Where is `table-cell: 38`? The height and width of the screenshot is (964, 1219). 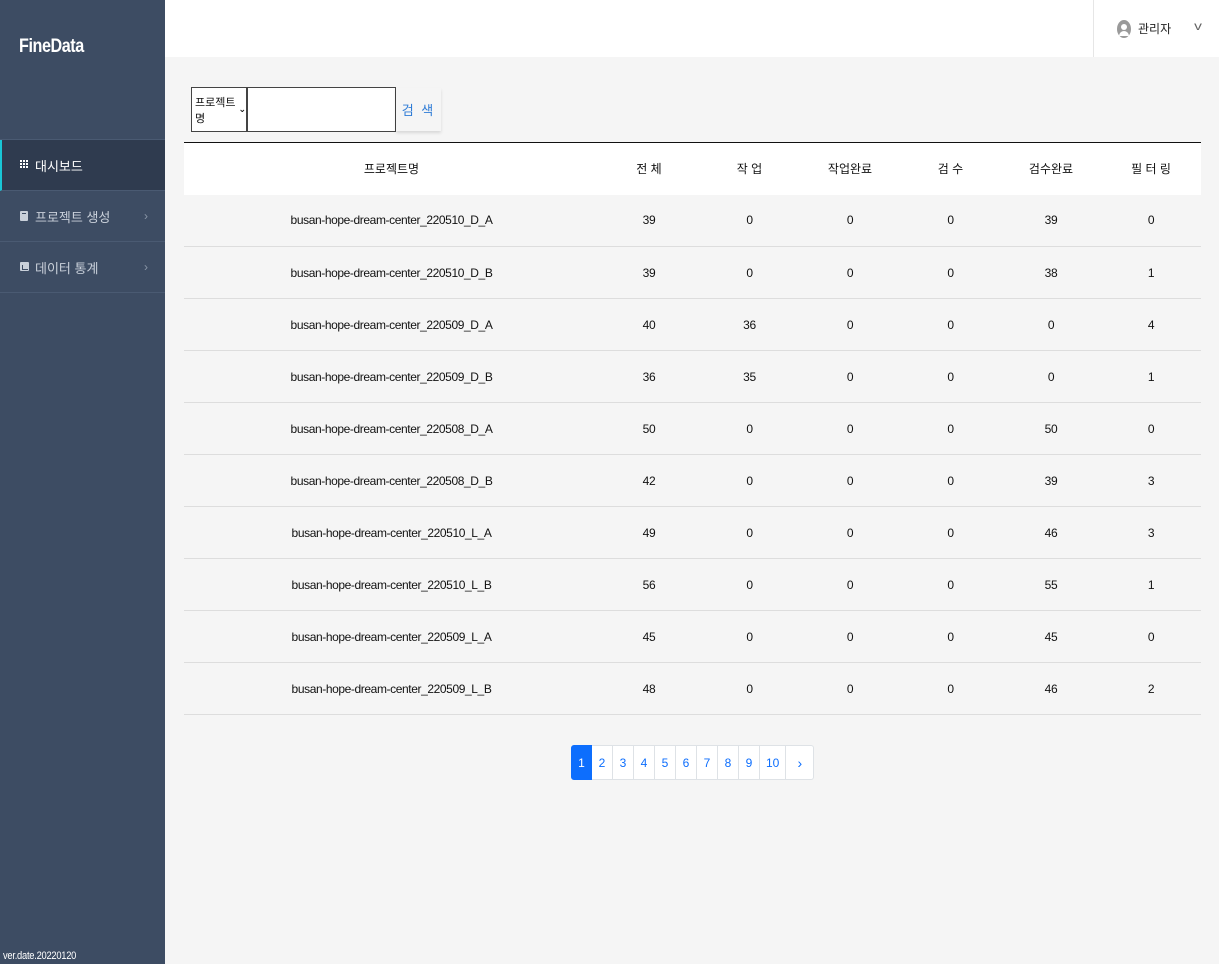
table-cell: 38 is located at coordinates (1051, 272).